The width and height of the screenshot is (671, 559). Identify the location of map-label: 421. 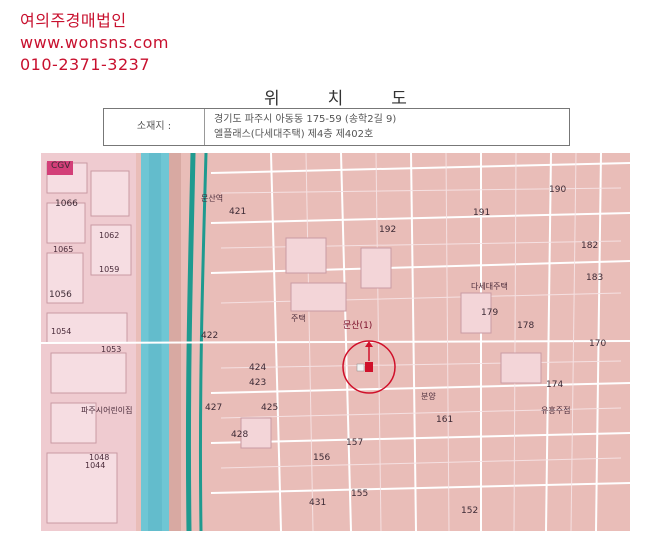
(238, 212).